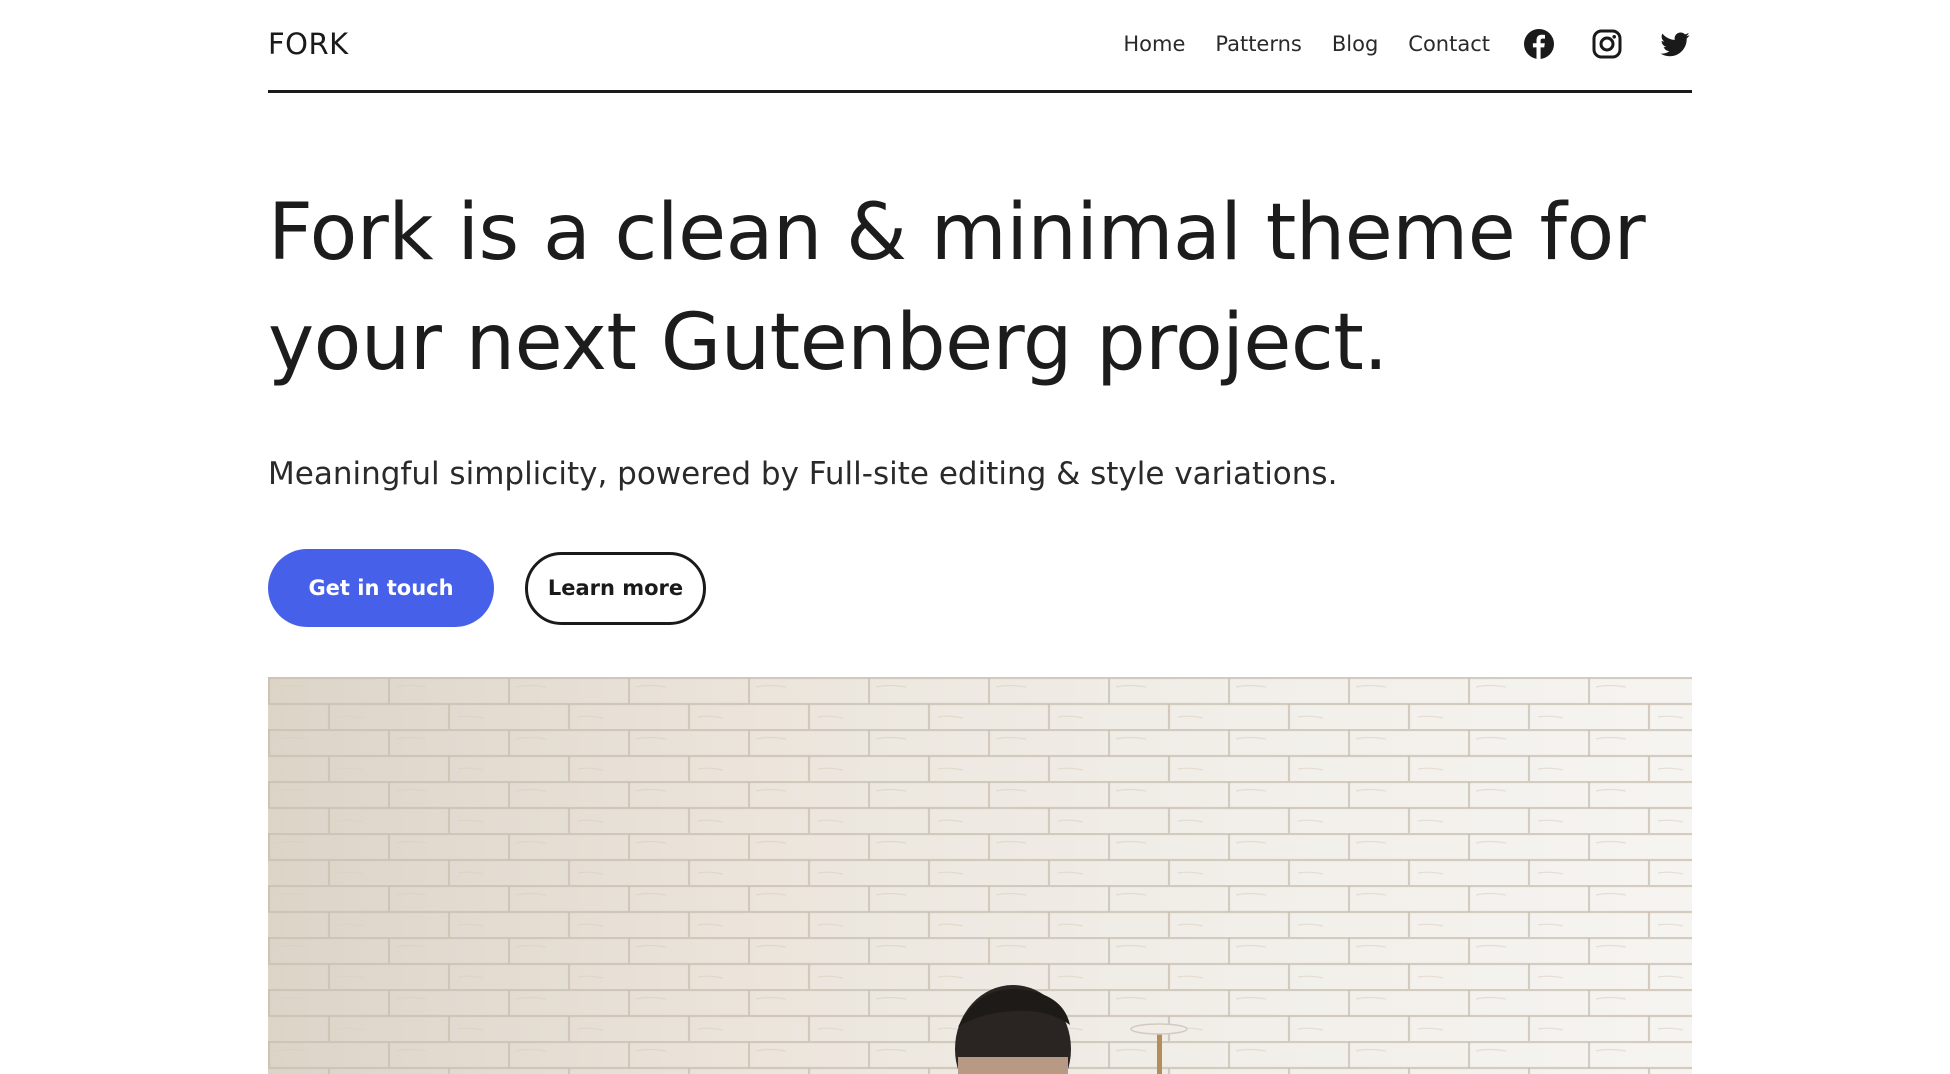 The height and width of the screenshot is (1074, 1950). I want to click on hero-buttons: Get in touch Learn more, so click(487, 588).